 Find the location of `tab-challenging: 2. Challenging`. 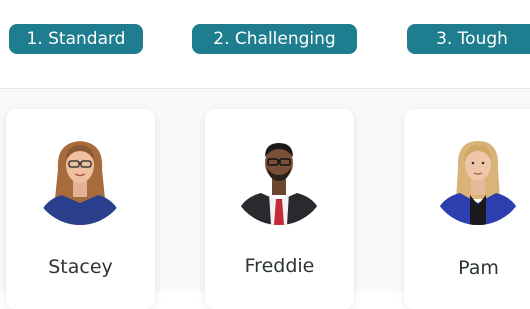

tab-challenging: 2. Challenging is located at coordinates (274, 39).